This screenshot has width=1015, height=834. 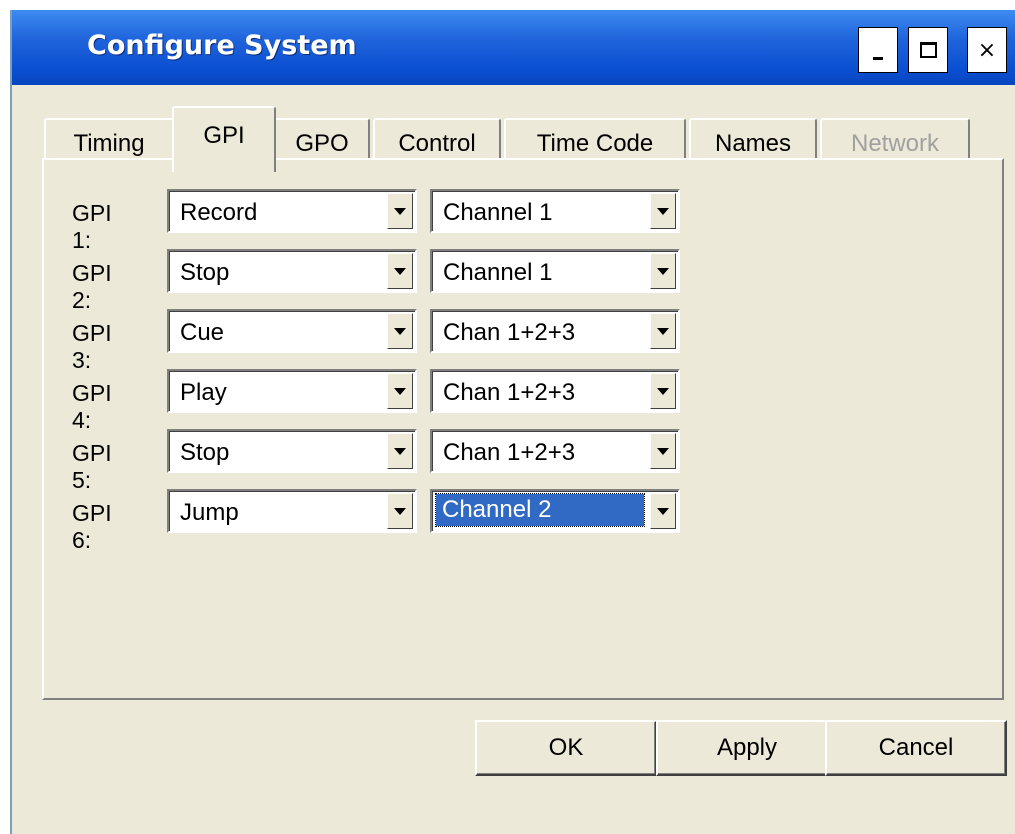 I want to click on gpi-3-channel-select: Chan 1+2+3, so click(x=555, y=331).